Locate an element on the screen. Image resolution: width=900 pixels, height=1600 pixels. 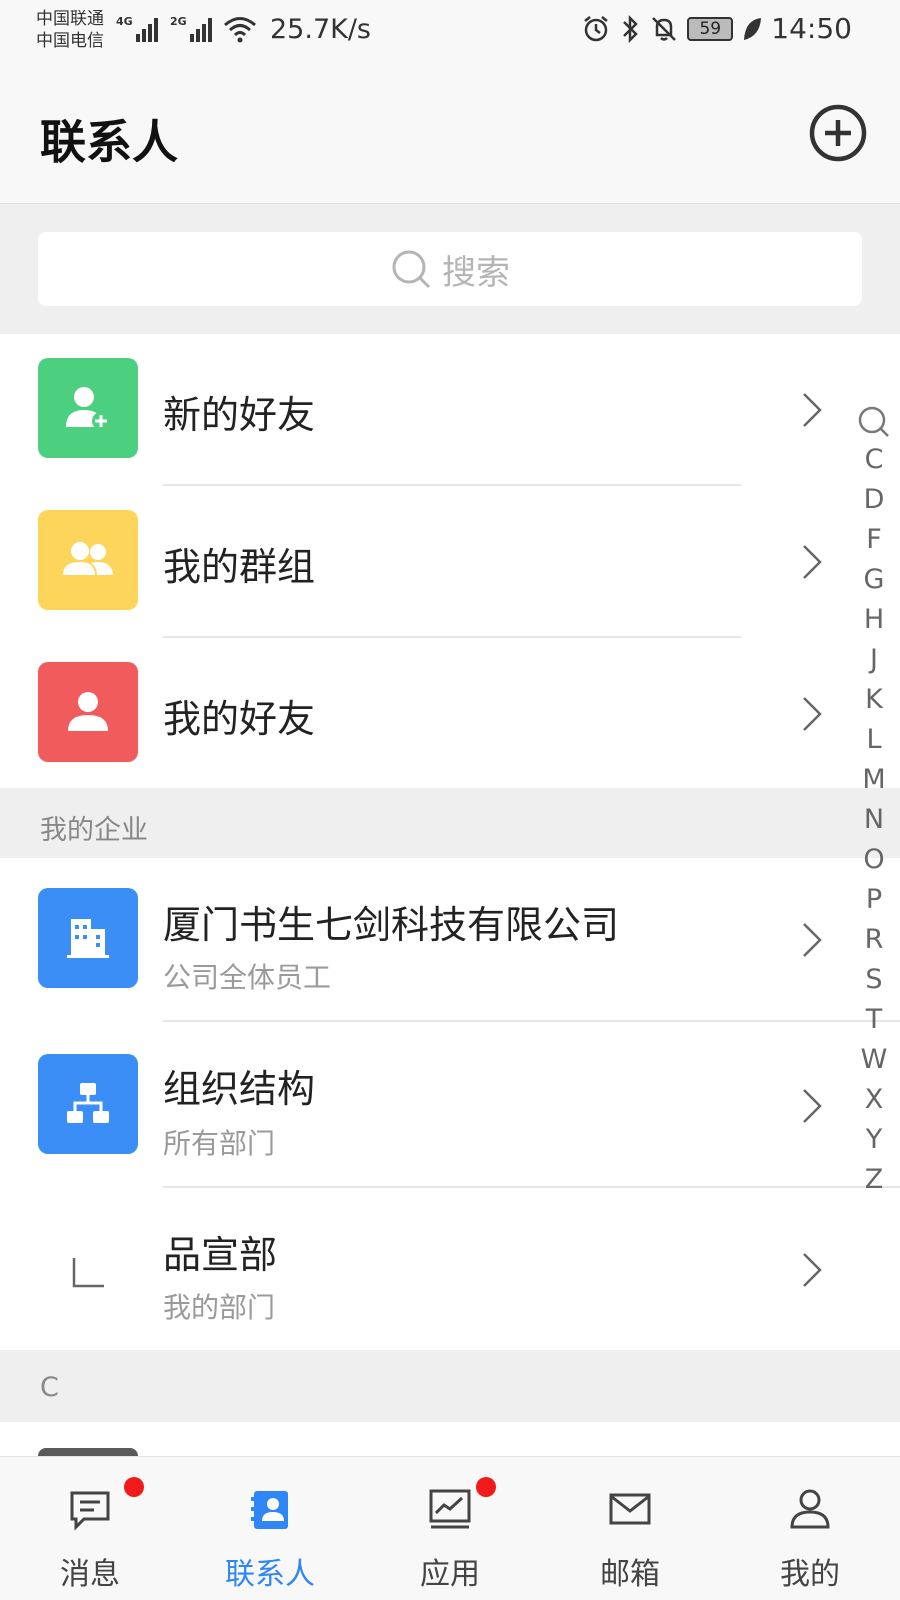
net-4g-label: 4G is located at coordinates (124, 21).